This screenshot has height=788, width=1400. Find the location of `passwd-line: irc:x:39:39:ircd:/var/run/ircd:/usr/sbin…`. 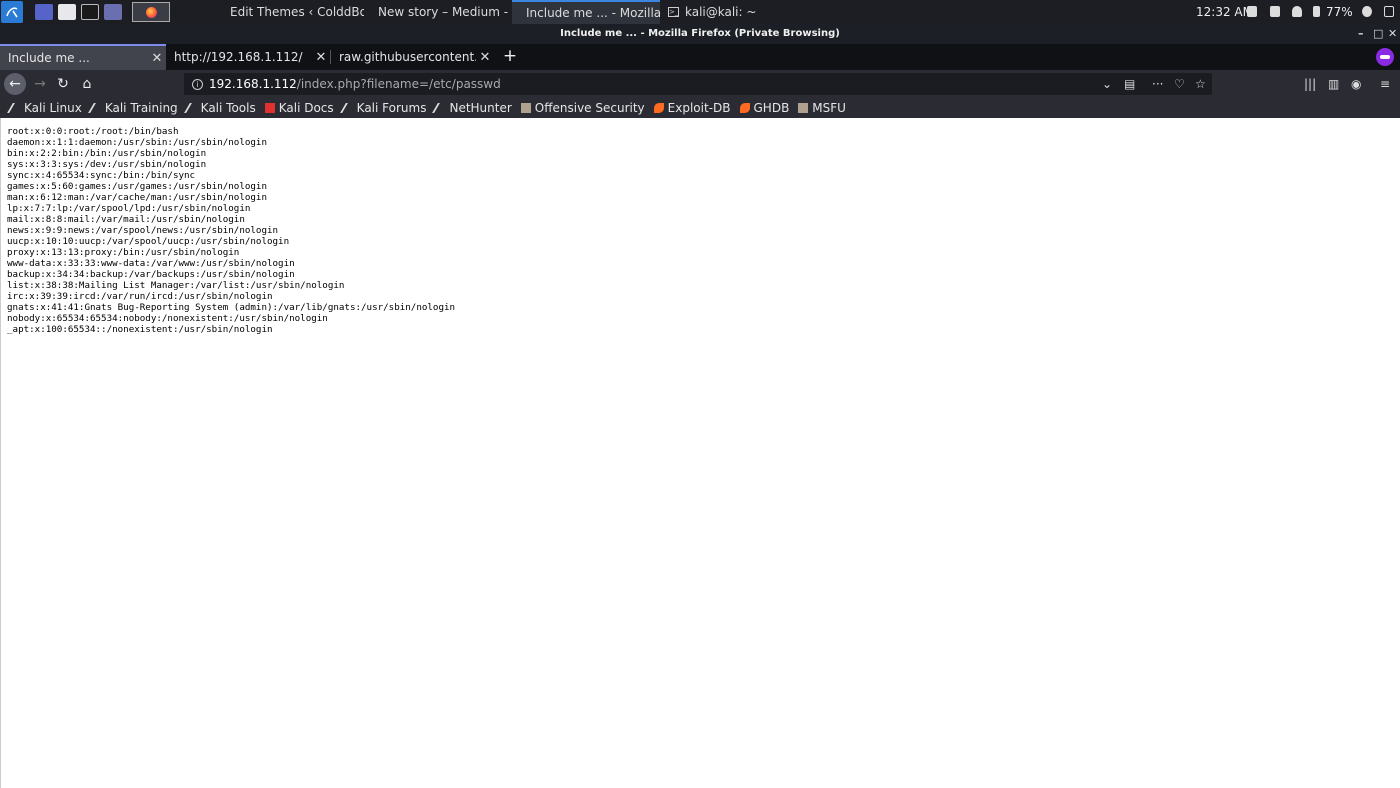

passwd-line: irc:x:39:39:ircd:/var/run/ircd:/usr/sbin… is located at coordinates (140, 296).